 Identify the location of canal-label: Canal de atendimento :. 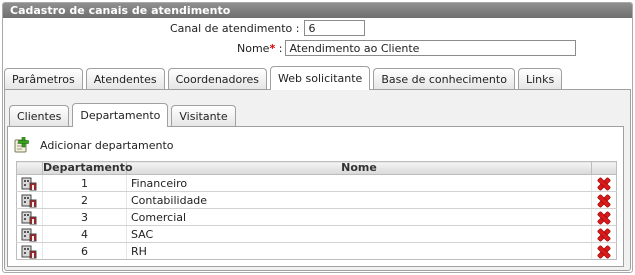
(235, 28).